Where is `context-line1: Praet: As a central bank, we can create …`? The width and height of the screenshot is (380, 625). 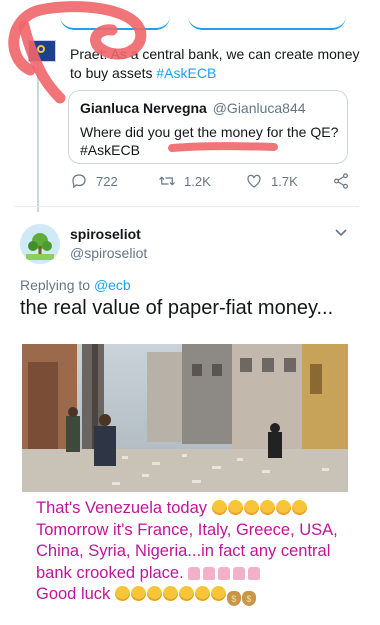 context-line1: Praet: As a central bank, we can create … is located at coordinates (215, 54).